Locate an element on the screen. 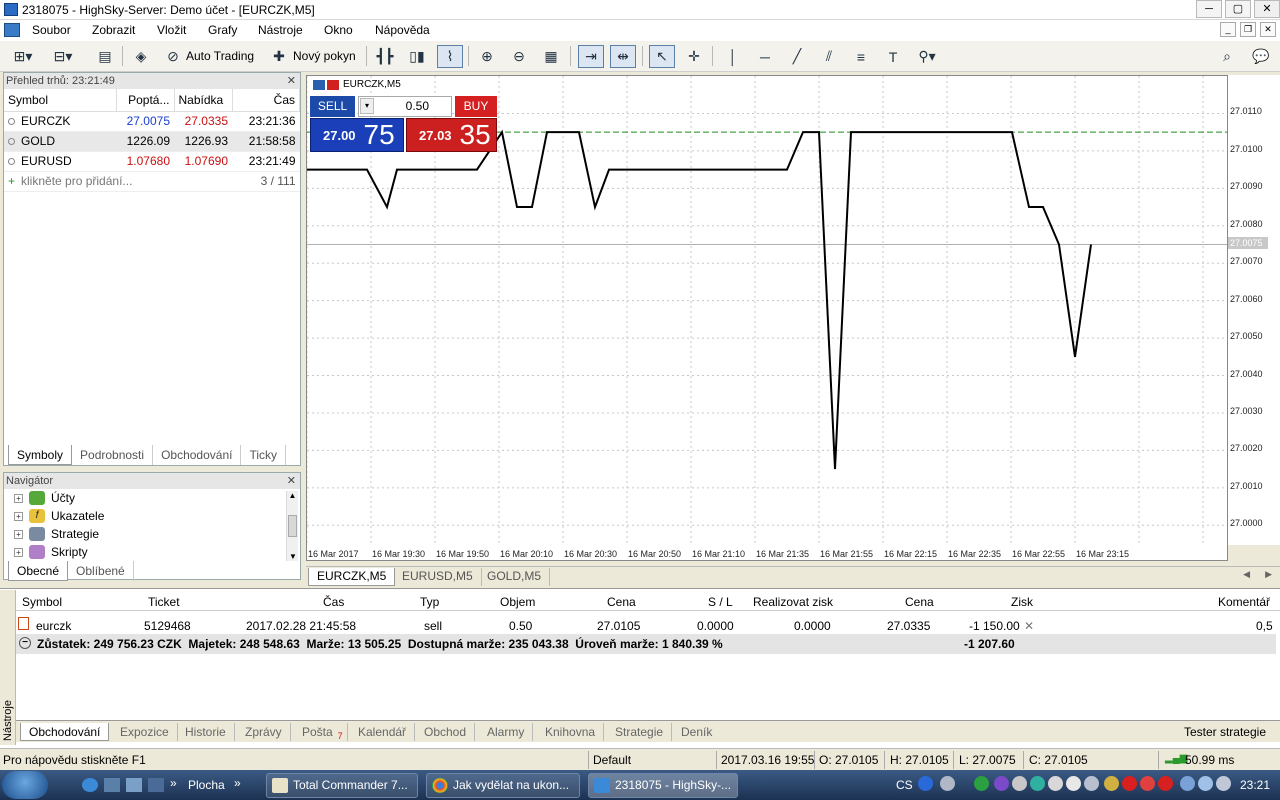 The width and height of the screenshot is (1280, 800). col-type: Typ is located at coordinates (429, 602).